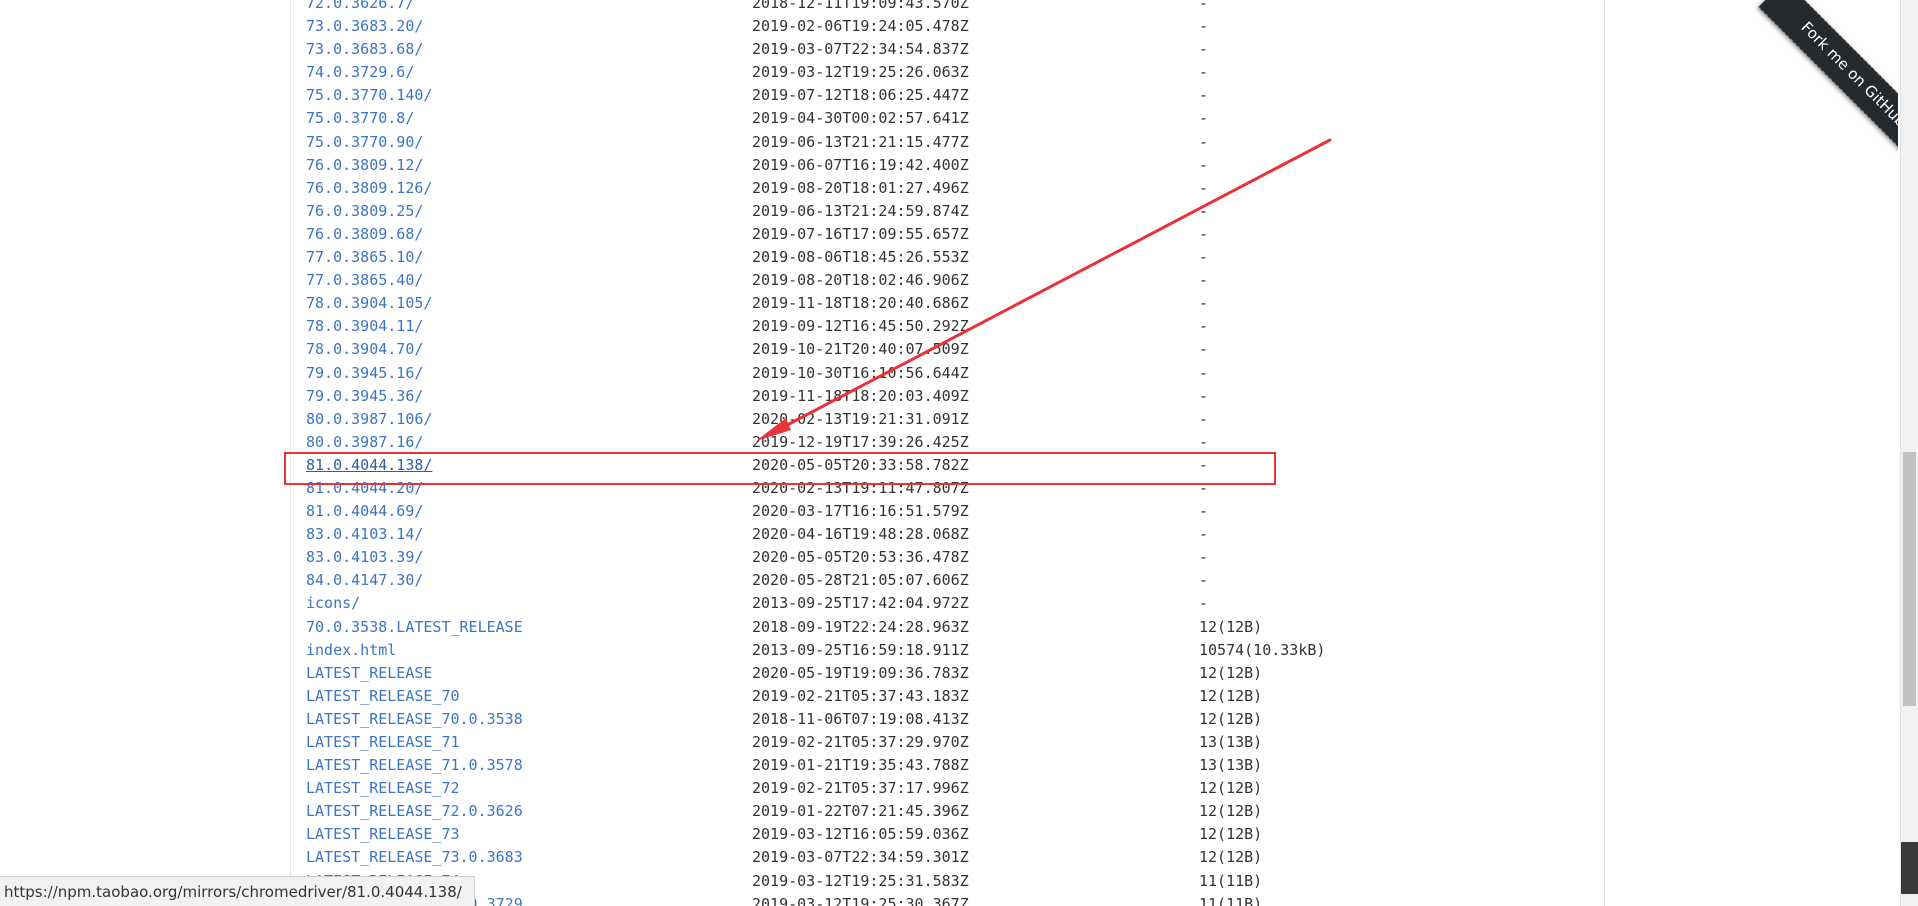 This screenshot has width=1918, height=906. Describe the element at coordinates (369, 673) in the screenshot. I see `file-link: LATEST_RELEASE` at that location.